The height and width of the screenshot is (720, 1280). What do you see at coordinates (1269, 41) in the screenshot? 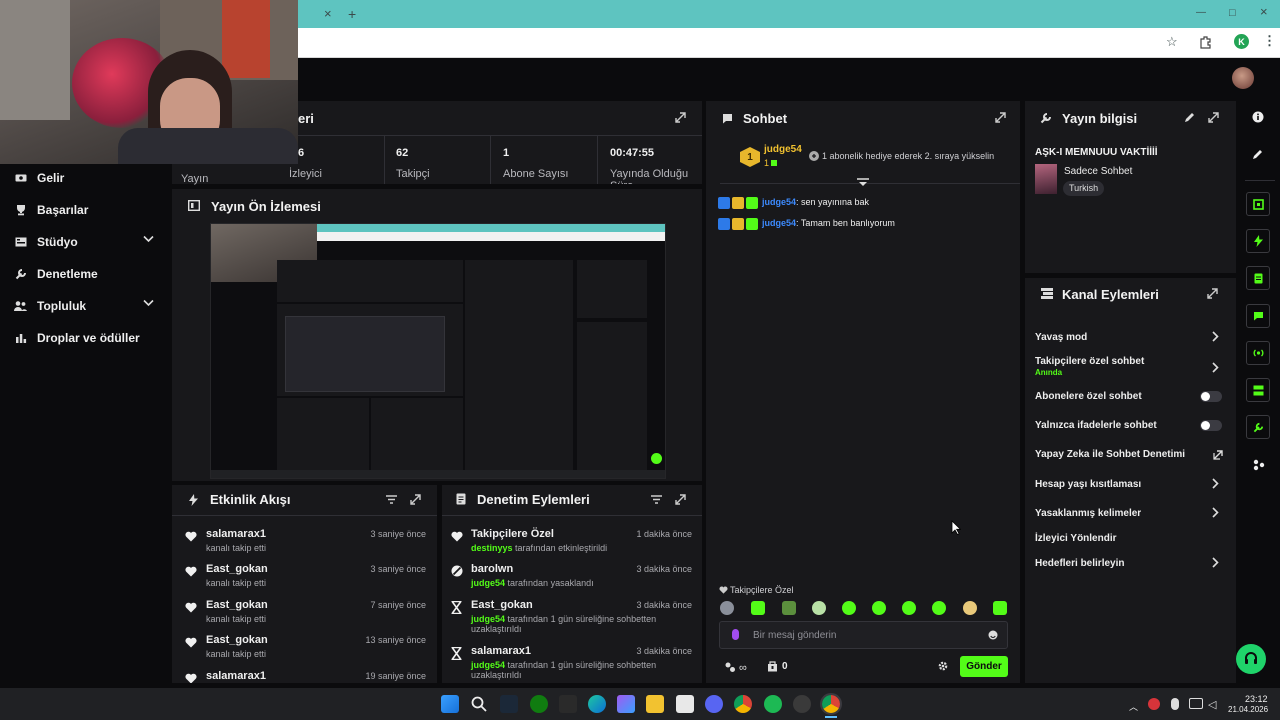
I see `browser-menu-icon: ⋮` at bounding box center [1269, 41].